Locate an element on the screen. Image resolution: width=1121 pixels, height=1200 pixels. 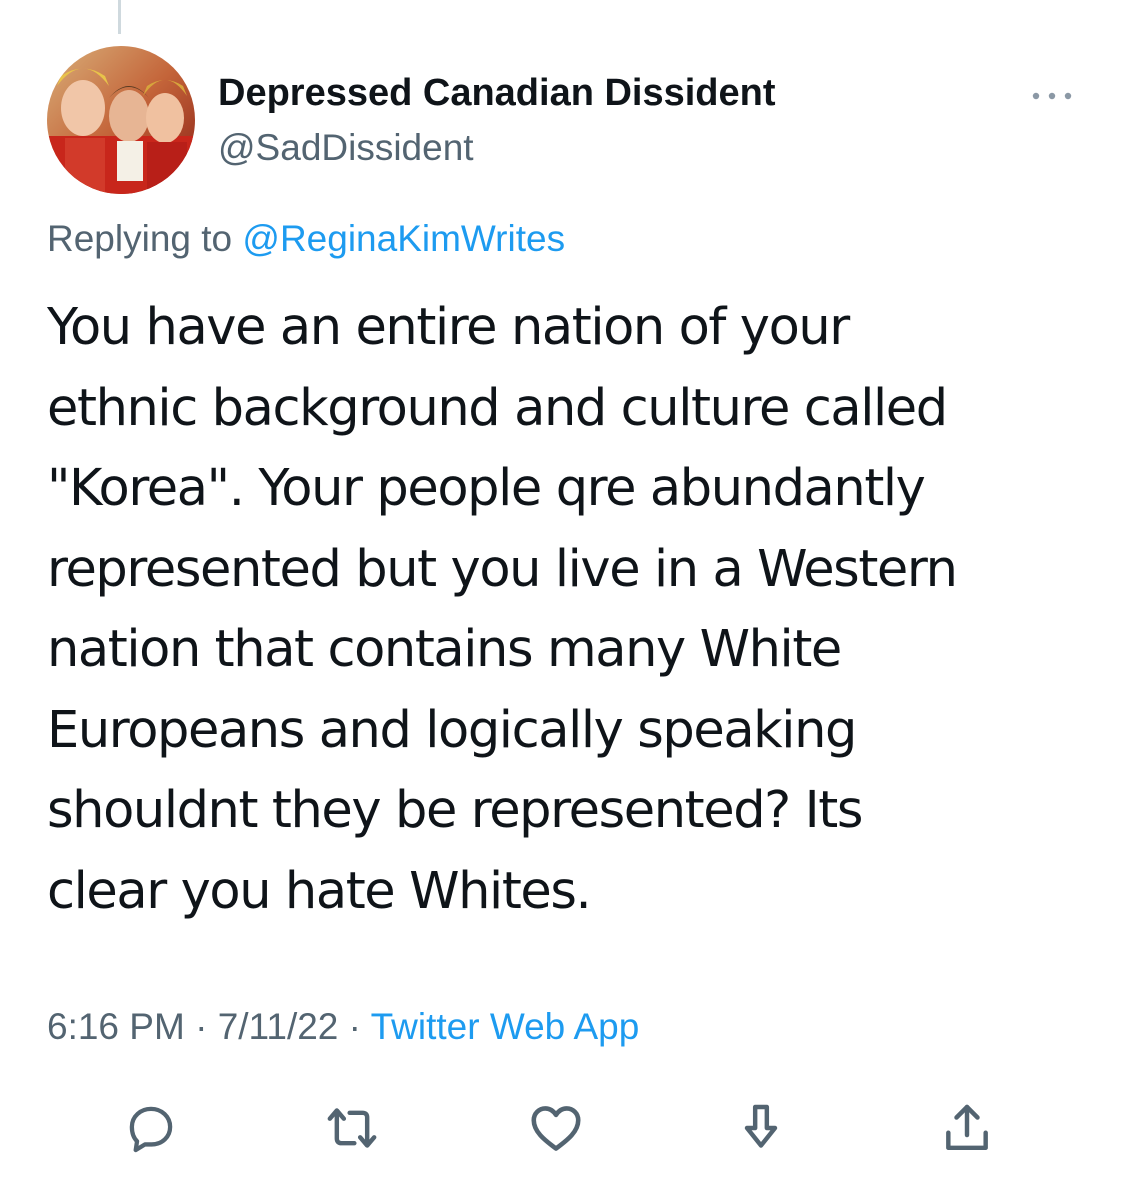
tweet-date: 7/11/22 is located at coordinates (278, 1026).